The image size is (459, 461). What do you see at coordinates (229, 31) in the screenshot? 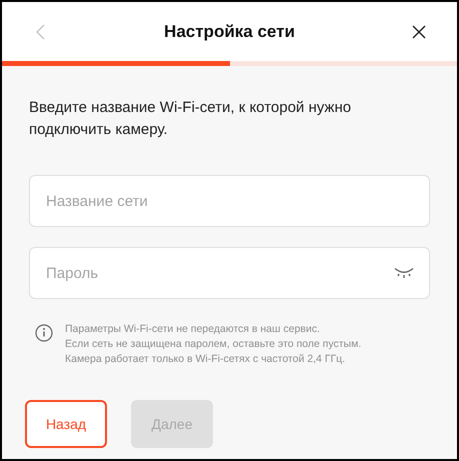
I see `window-title: Настройка сети` at bounding box center [229, 31].